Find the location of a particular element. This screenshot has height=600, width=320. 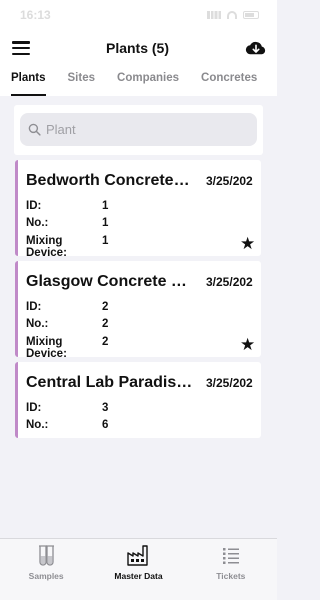

plant-no-row: No.: 2 is located at coordinates (67, 324).